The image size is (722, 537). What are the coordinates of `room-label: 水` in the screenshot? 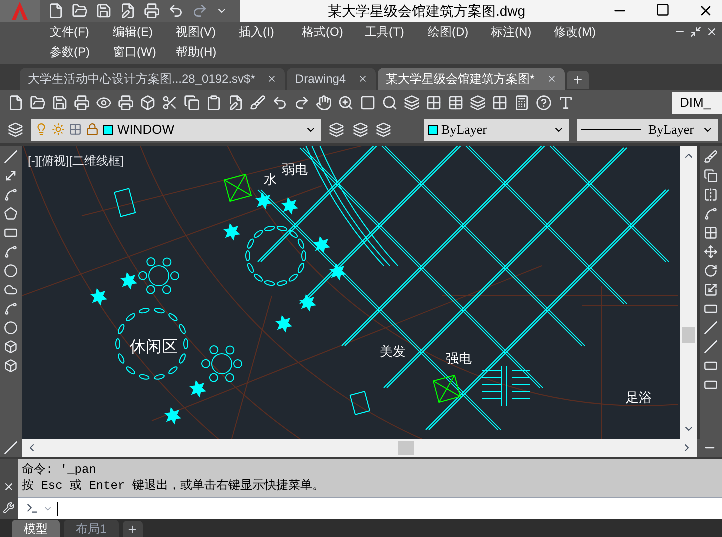 It's located at (270, 180).